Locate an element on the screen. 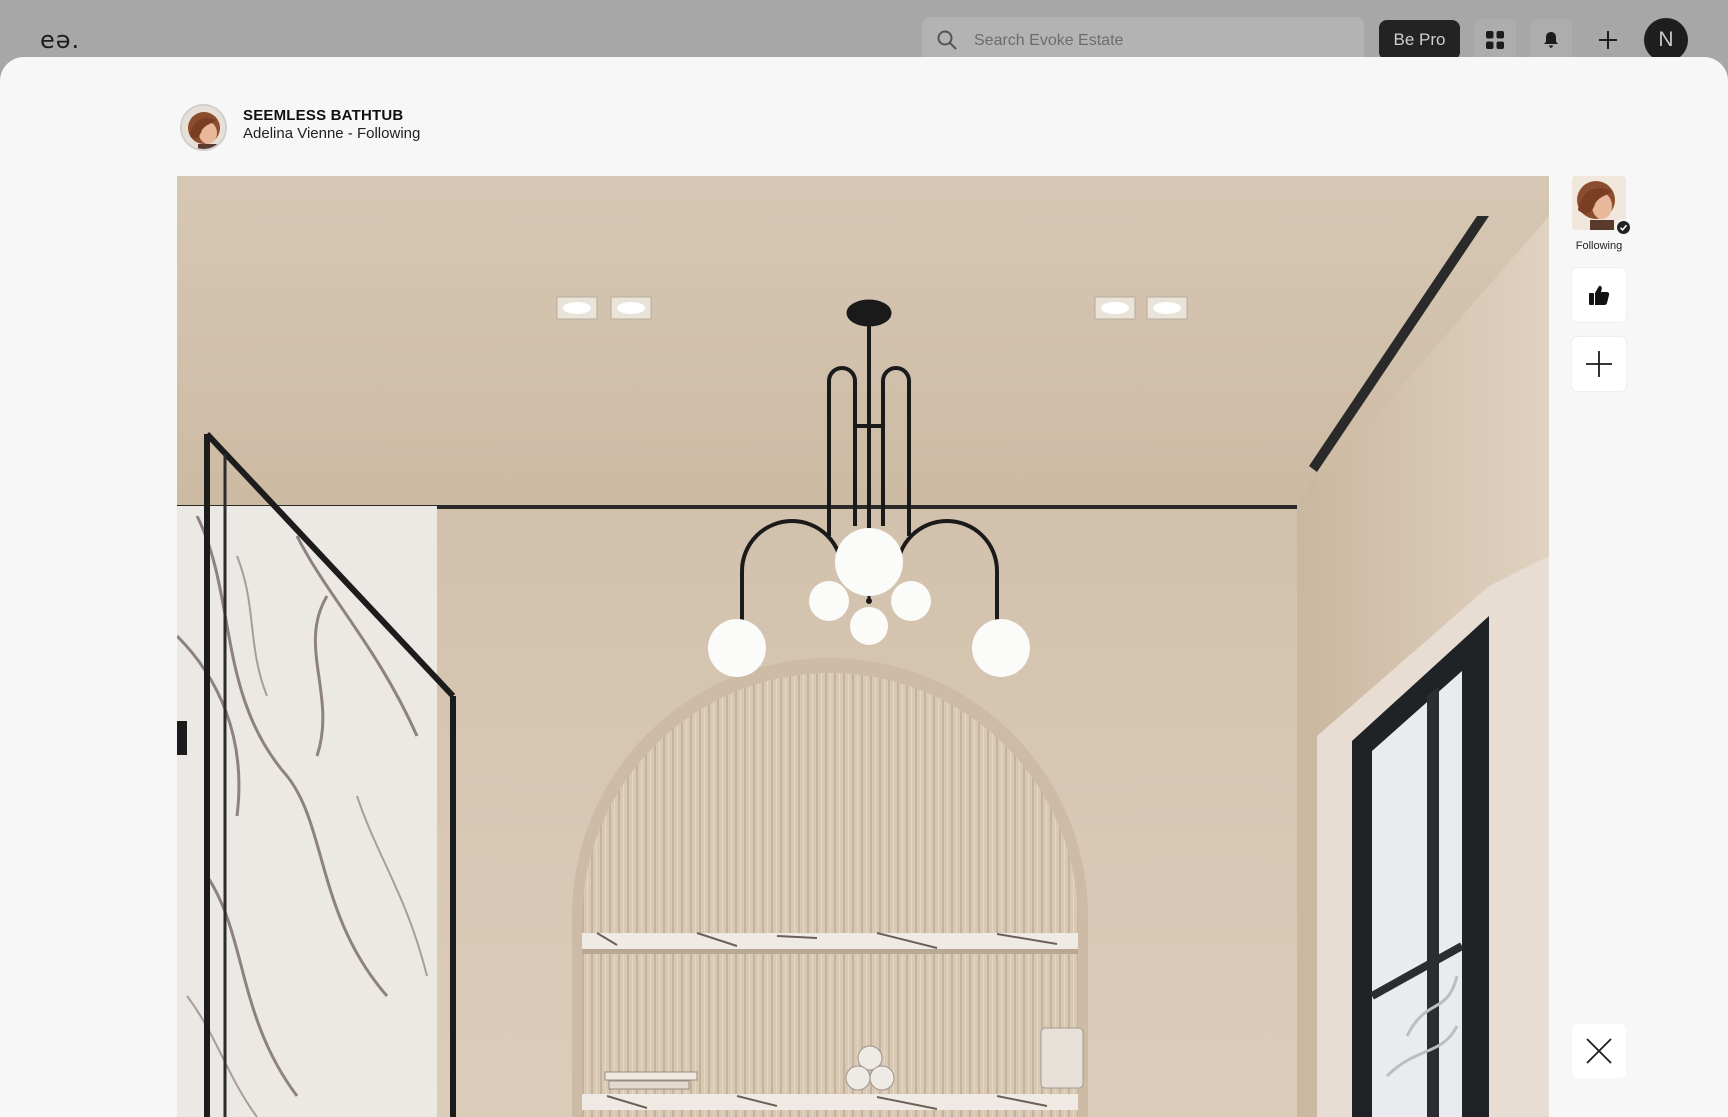 The image size is (1728, 1117). thumbs-up-icon is located at coordinates (1599, 295).